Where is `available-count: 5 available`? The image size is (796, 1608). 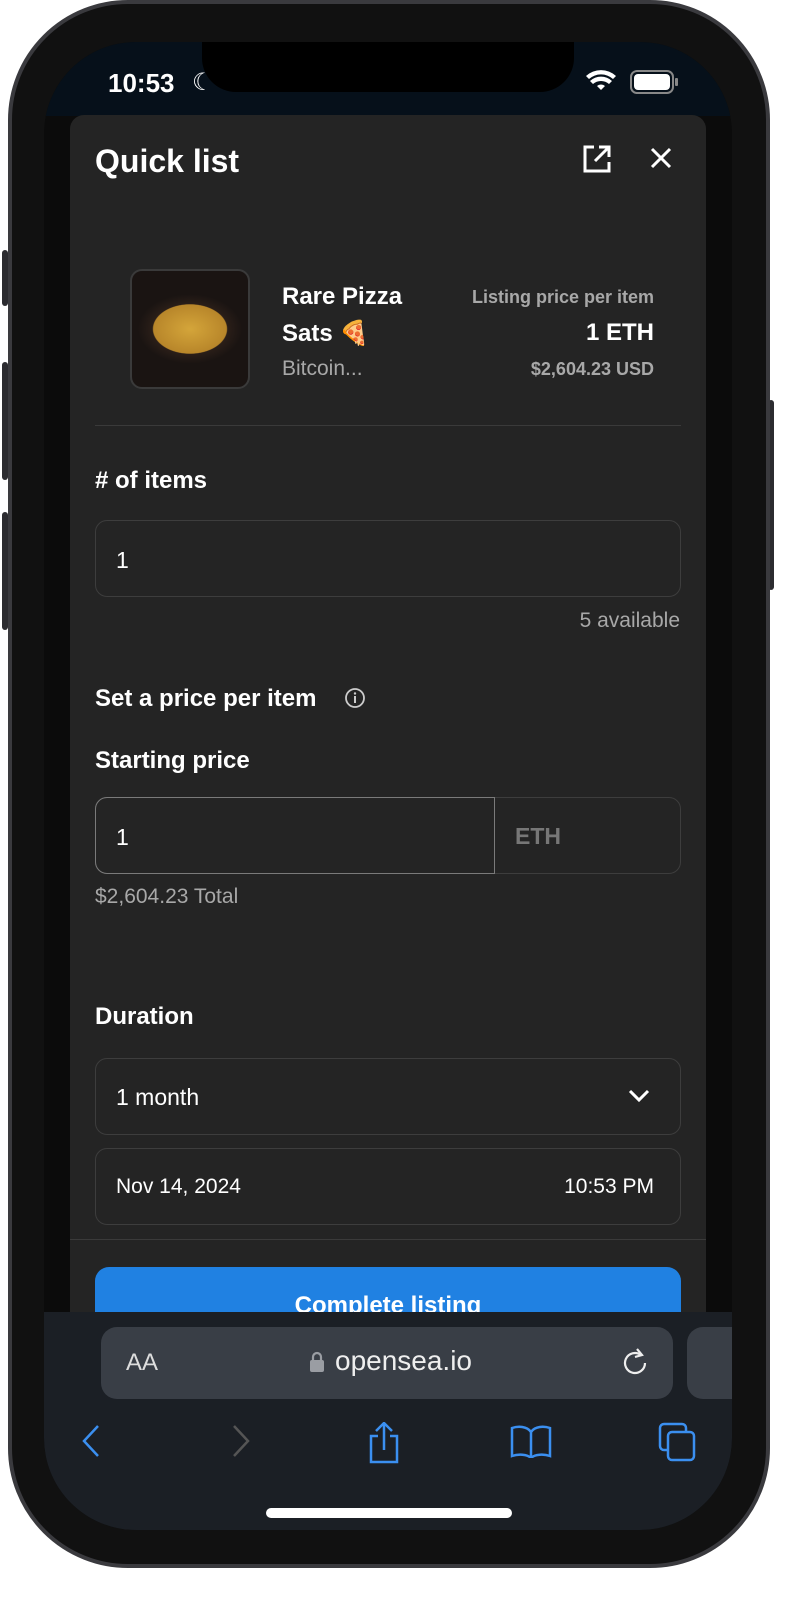
available-count: 5 available is located at coordinates (629, 620).